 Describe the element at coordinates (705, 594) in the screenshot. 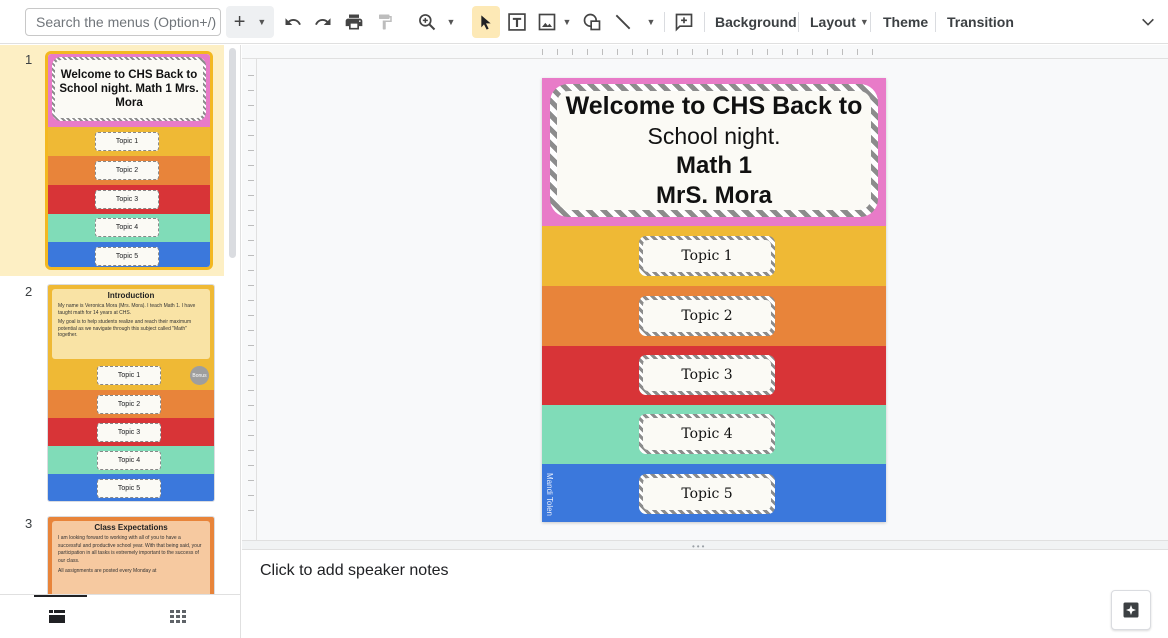

I see `speaker-notes-panel: Click to add speaker notes` at that location.